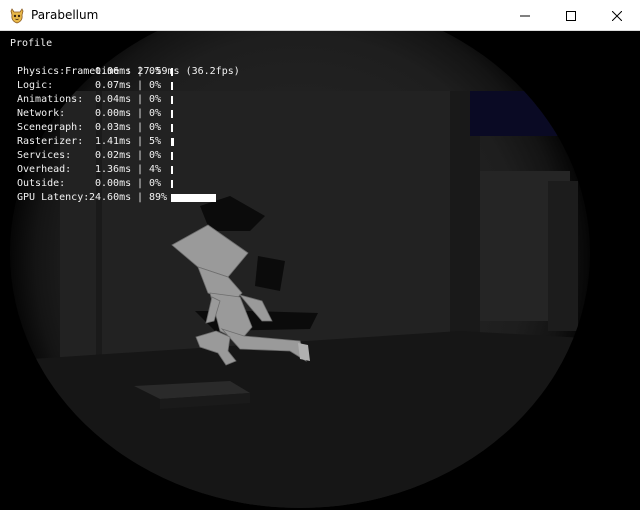 This screenshot has height=510, width=640. What do you see at coordinates (44, 169) in the screenshot?
I see `profile-row-label: Overhead:` at bounding box center [44, 169].